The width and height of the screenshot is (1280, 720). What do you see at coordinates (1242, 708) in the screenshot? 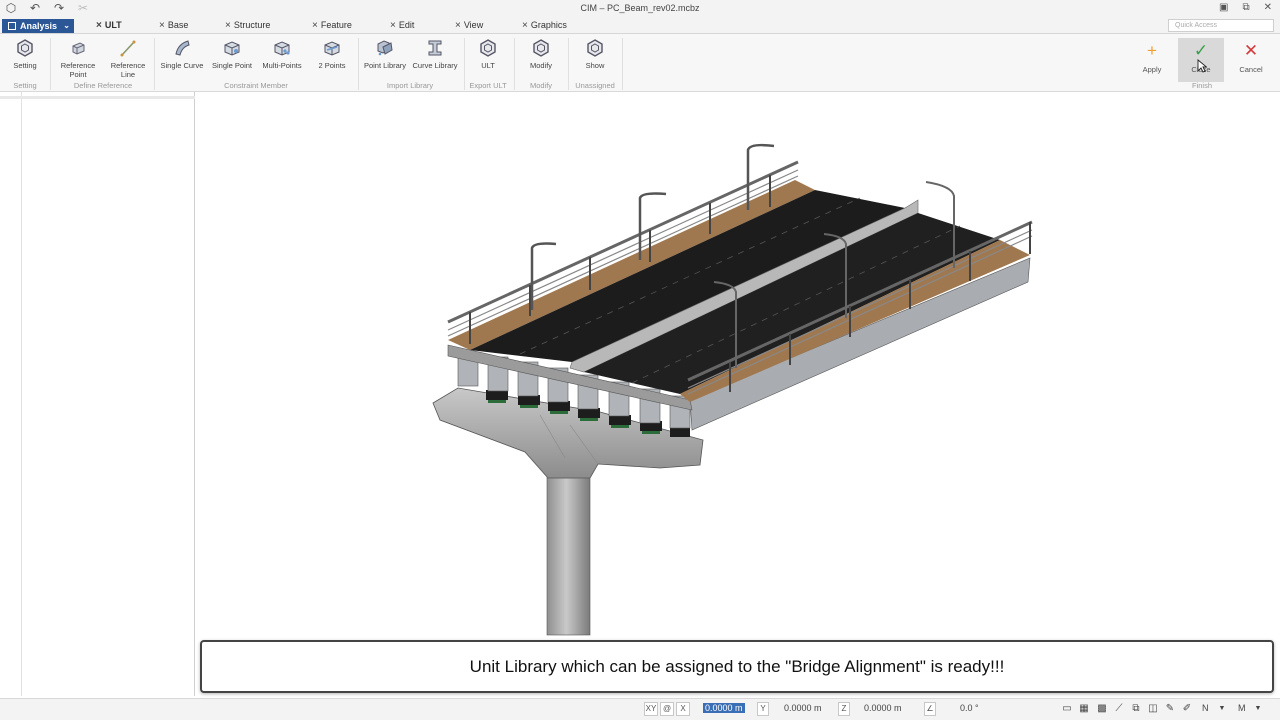
I see `snap-m-button: M` at bounding box center [1242, 708].